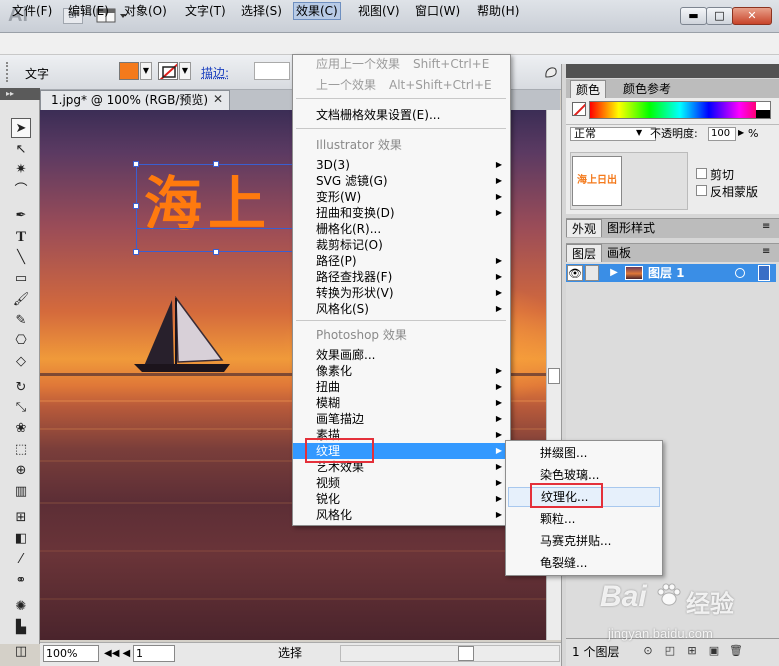 The image size is (779, 666). I want to click on shape-builder-tool-icon: ⊕, so click(21, 471).